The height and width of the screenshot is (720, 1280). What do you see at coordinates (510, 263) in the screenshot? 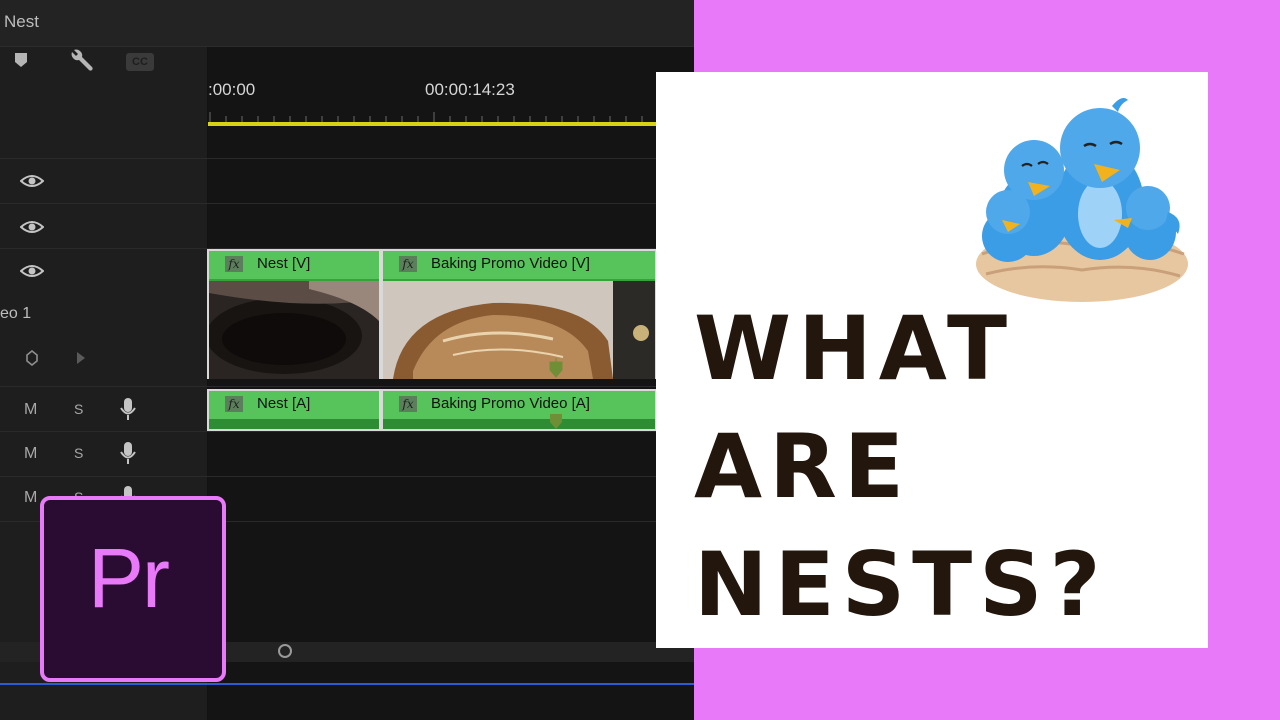
I see `clip-name: Baking Promo Video [V]` at bounding box center [510, 263].